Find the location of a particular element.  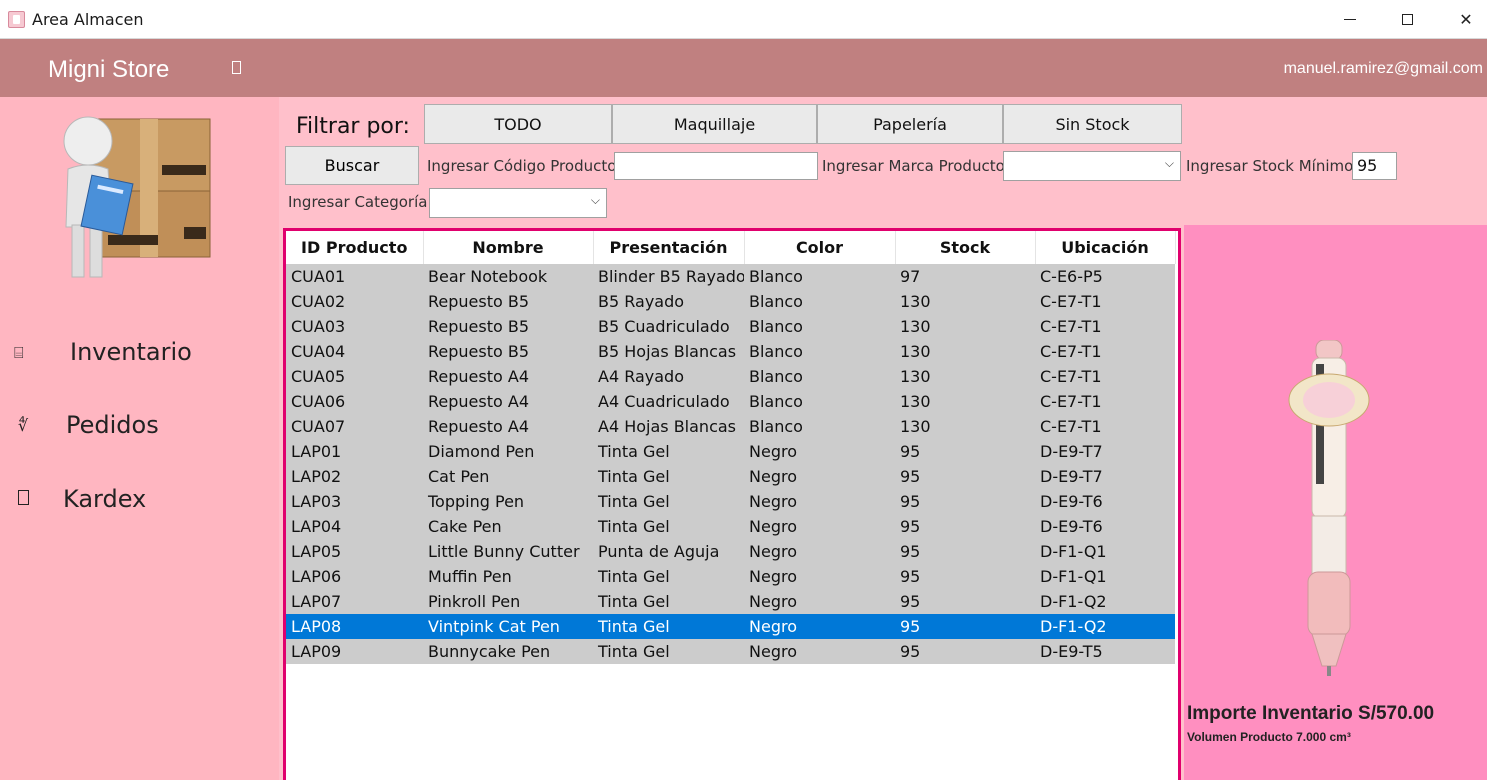

cell-nombre: Vintpink Cat Pen is located at coordinates (508, 626).